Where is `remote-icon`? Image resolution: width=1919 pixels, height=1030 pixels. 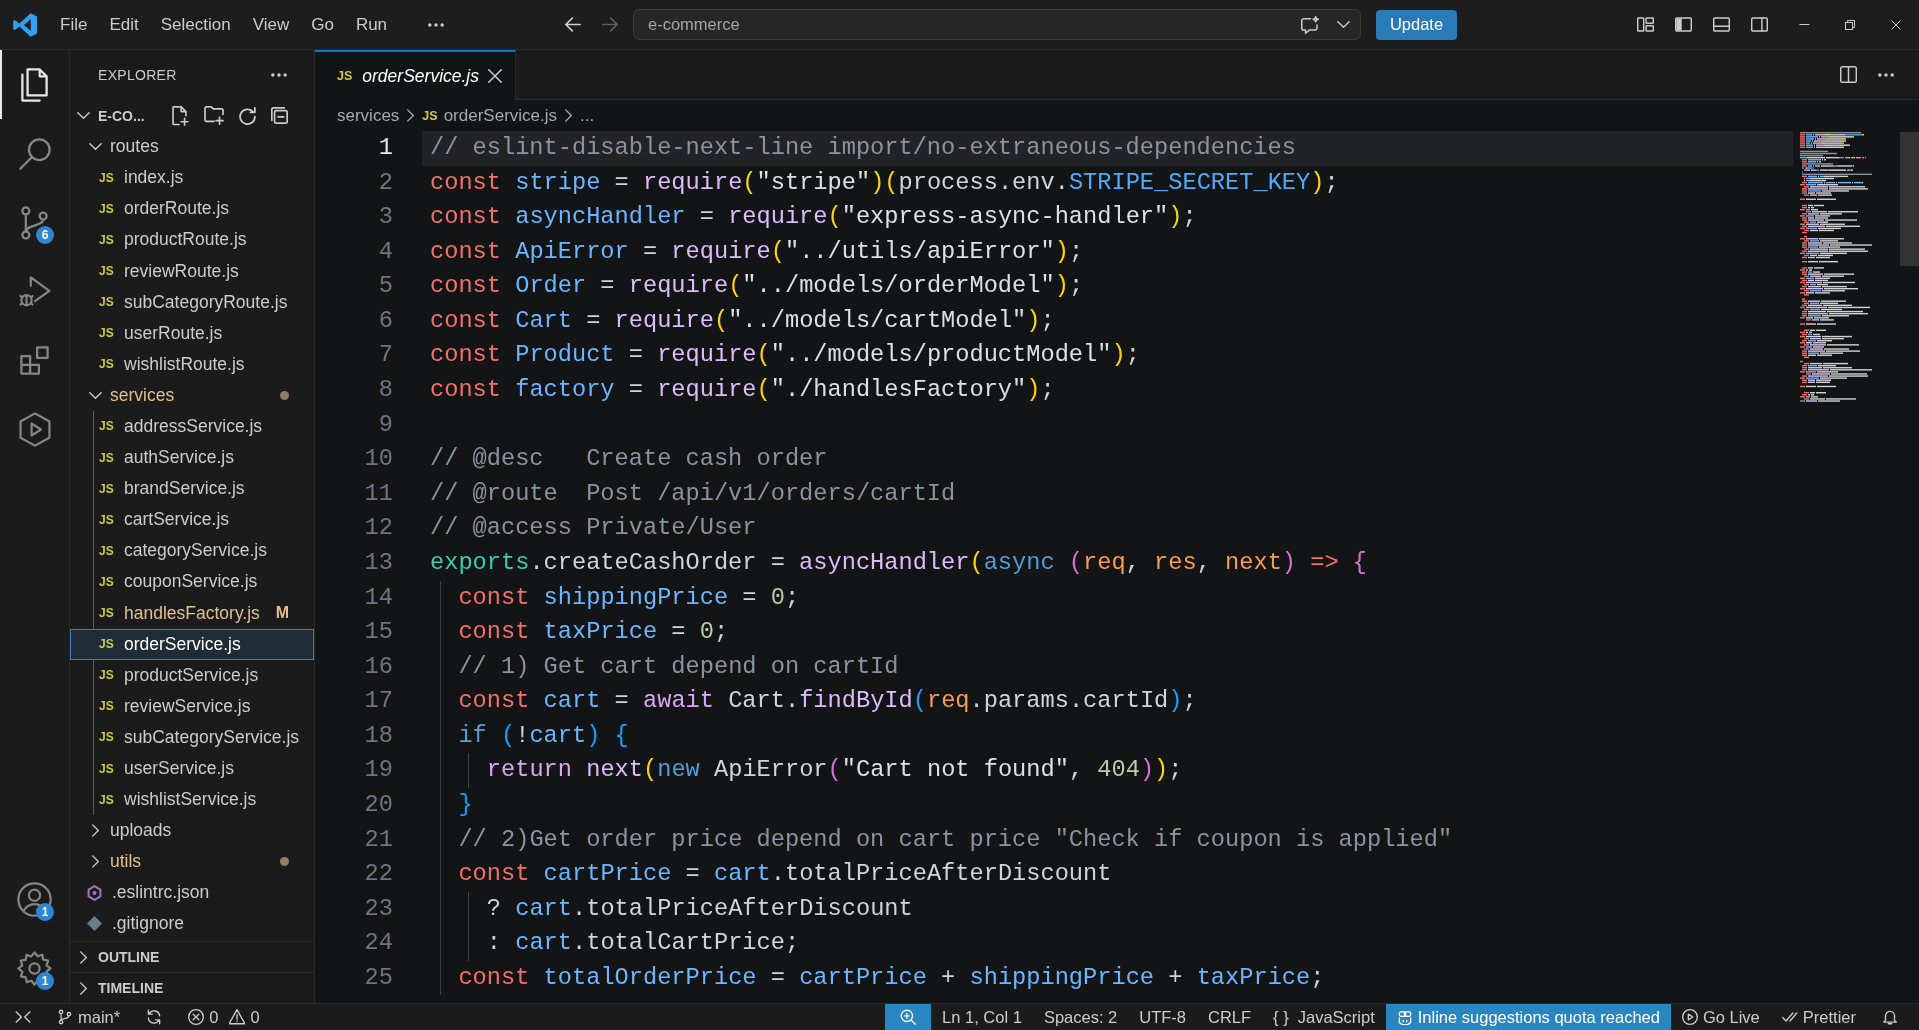 remote-icon is located at coordinates (23, 1017).